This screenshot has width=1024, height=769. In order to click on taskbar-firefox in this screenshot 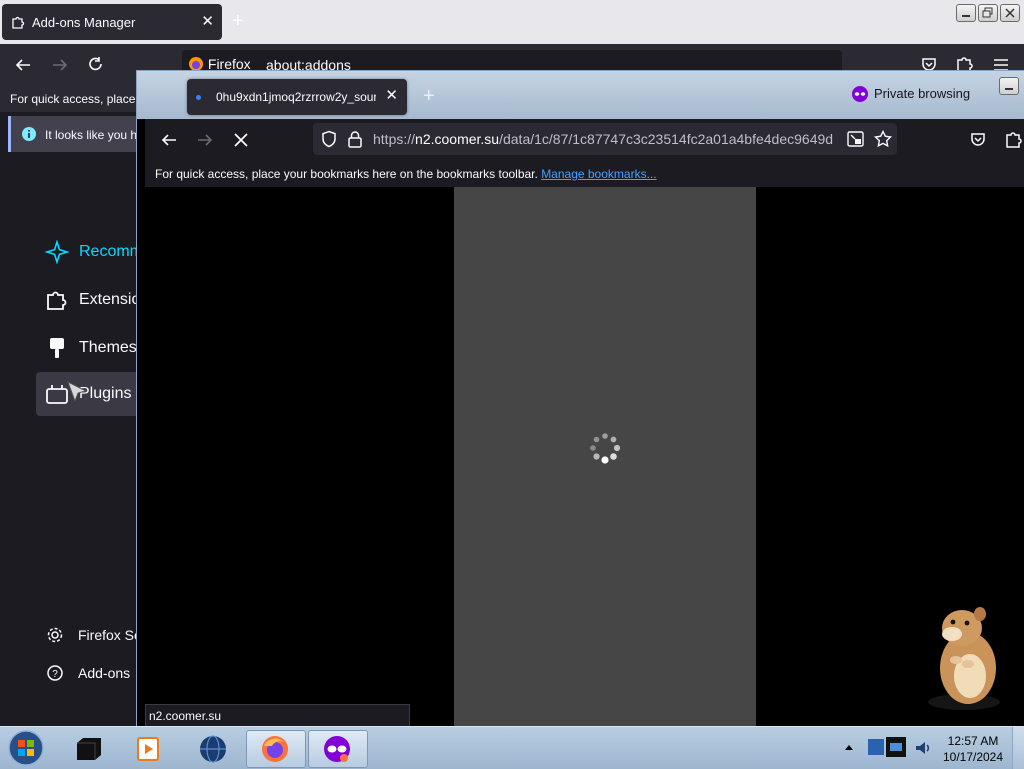, I will do `click(276, 749)`.